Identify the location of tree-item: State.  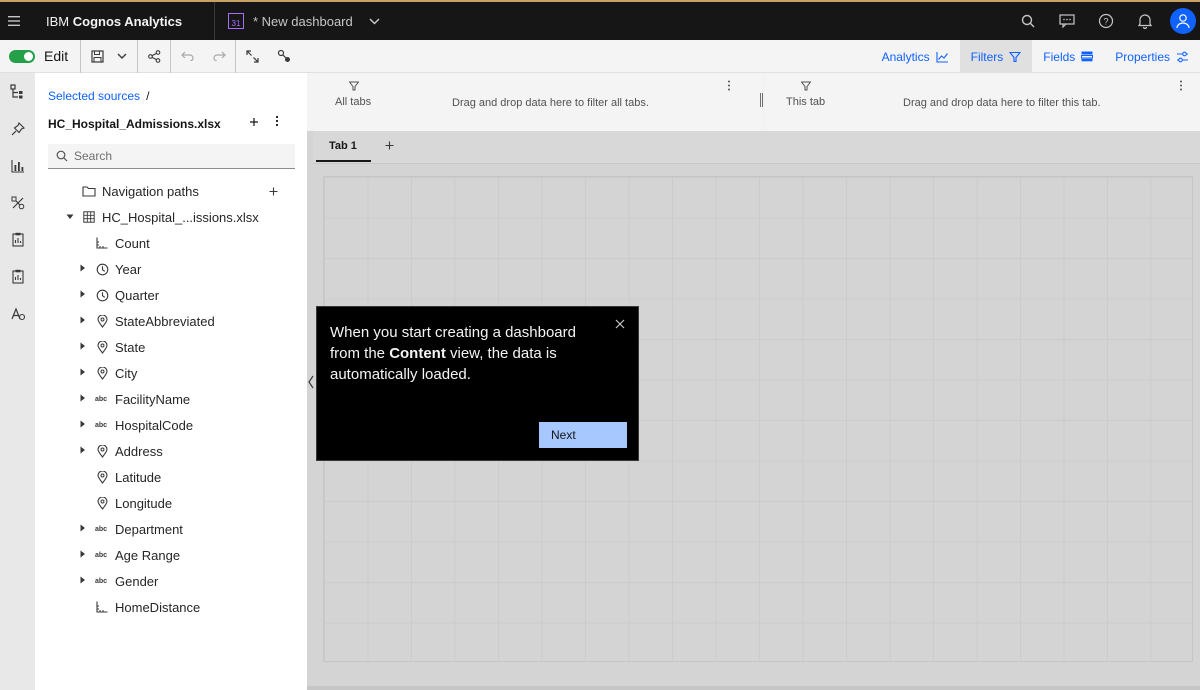
(171, 347).